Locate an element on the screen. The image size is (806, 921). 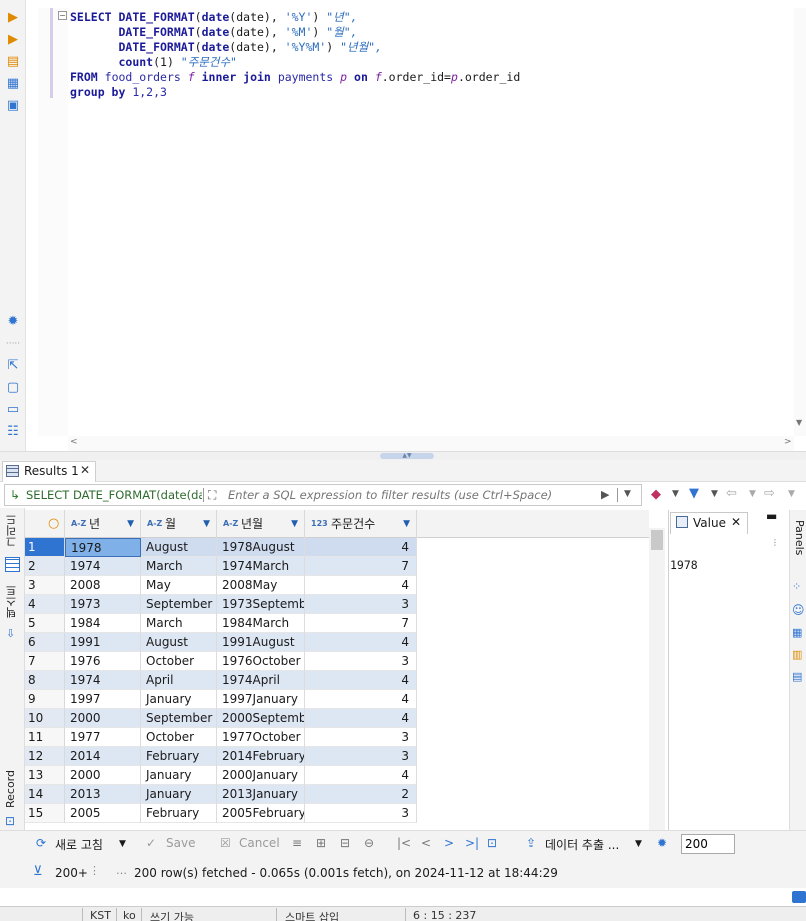
fetch-size-input is located at coordinates (708, 844).